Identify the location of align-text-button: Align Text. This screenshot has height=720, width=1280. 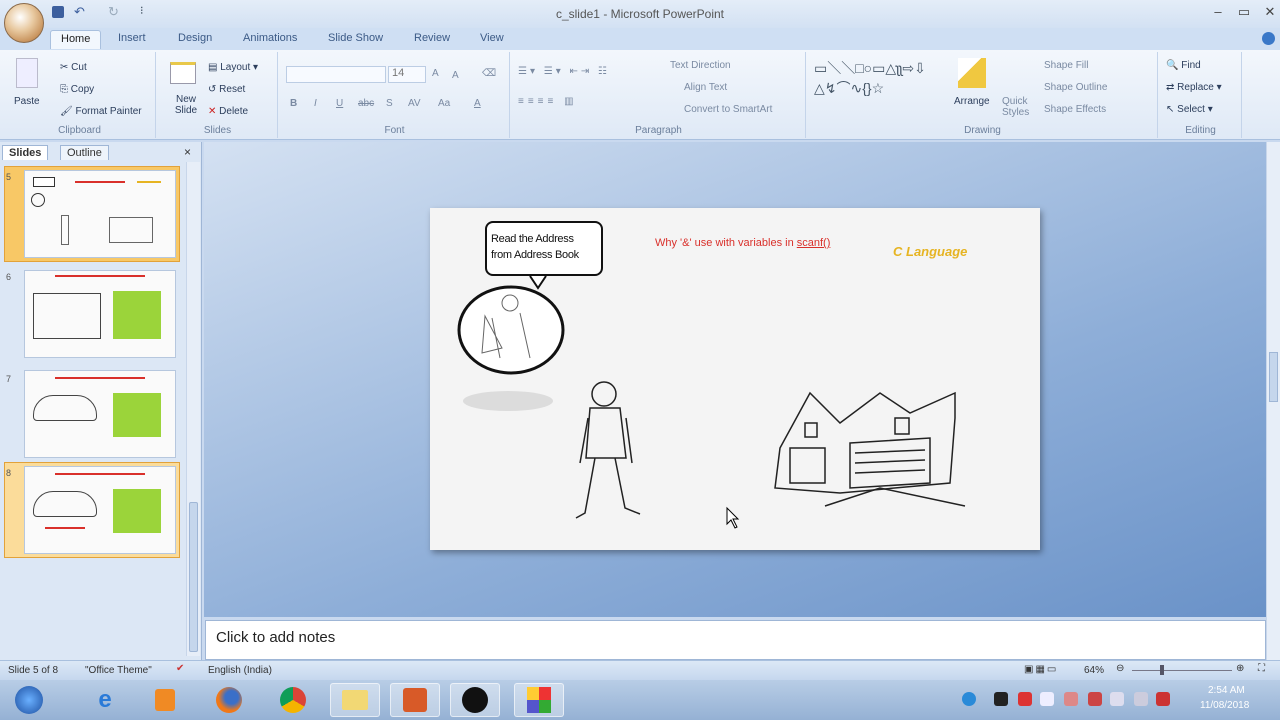
(705, 87).